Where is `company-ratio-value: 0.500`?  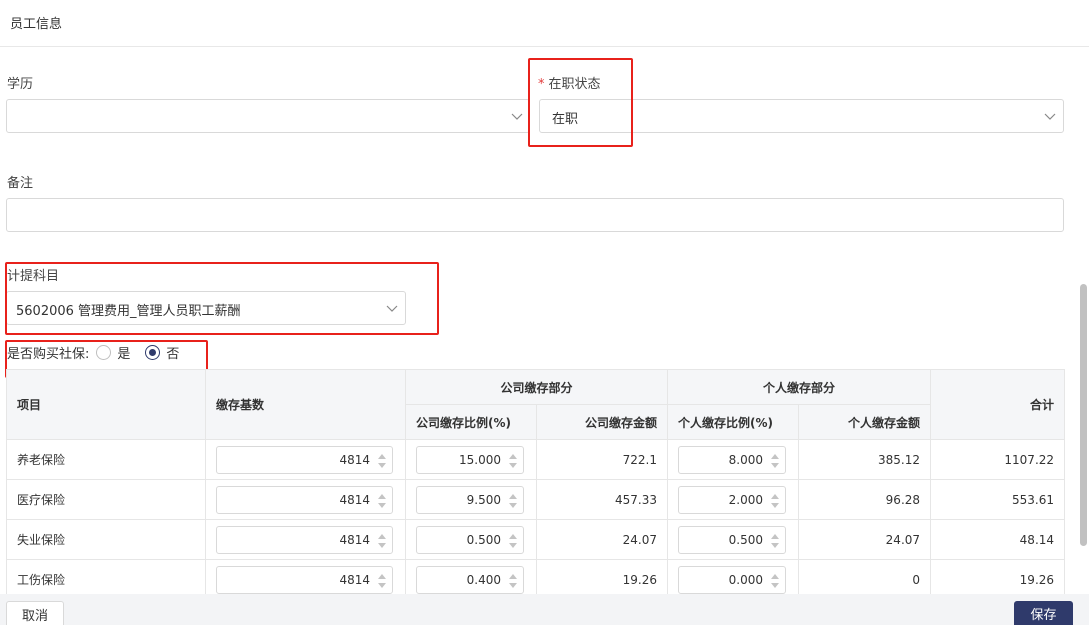
company-ratio-value: 0.500 is located at coordinates (483, 539).